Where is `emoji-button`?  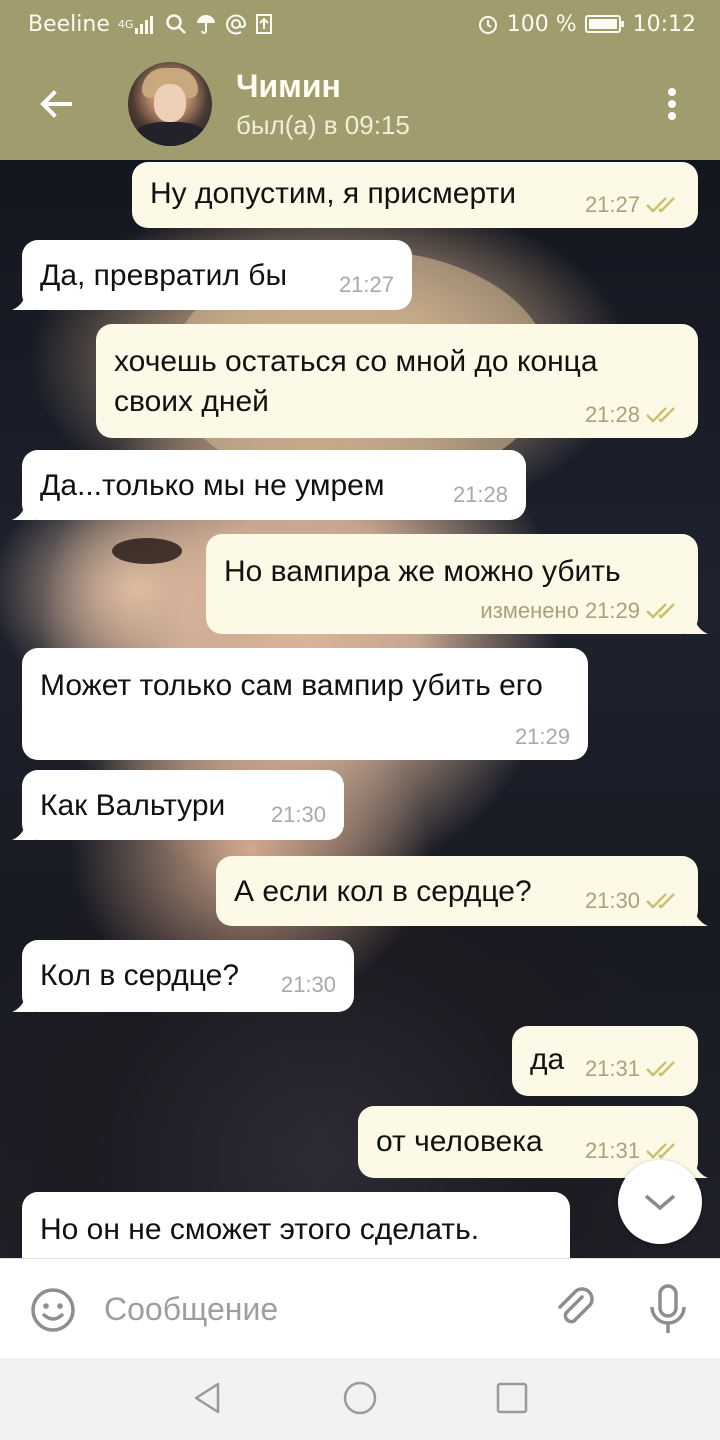
emoji-button is located at coordinates (53, 1310).